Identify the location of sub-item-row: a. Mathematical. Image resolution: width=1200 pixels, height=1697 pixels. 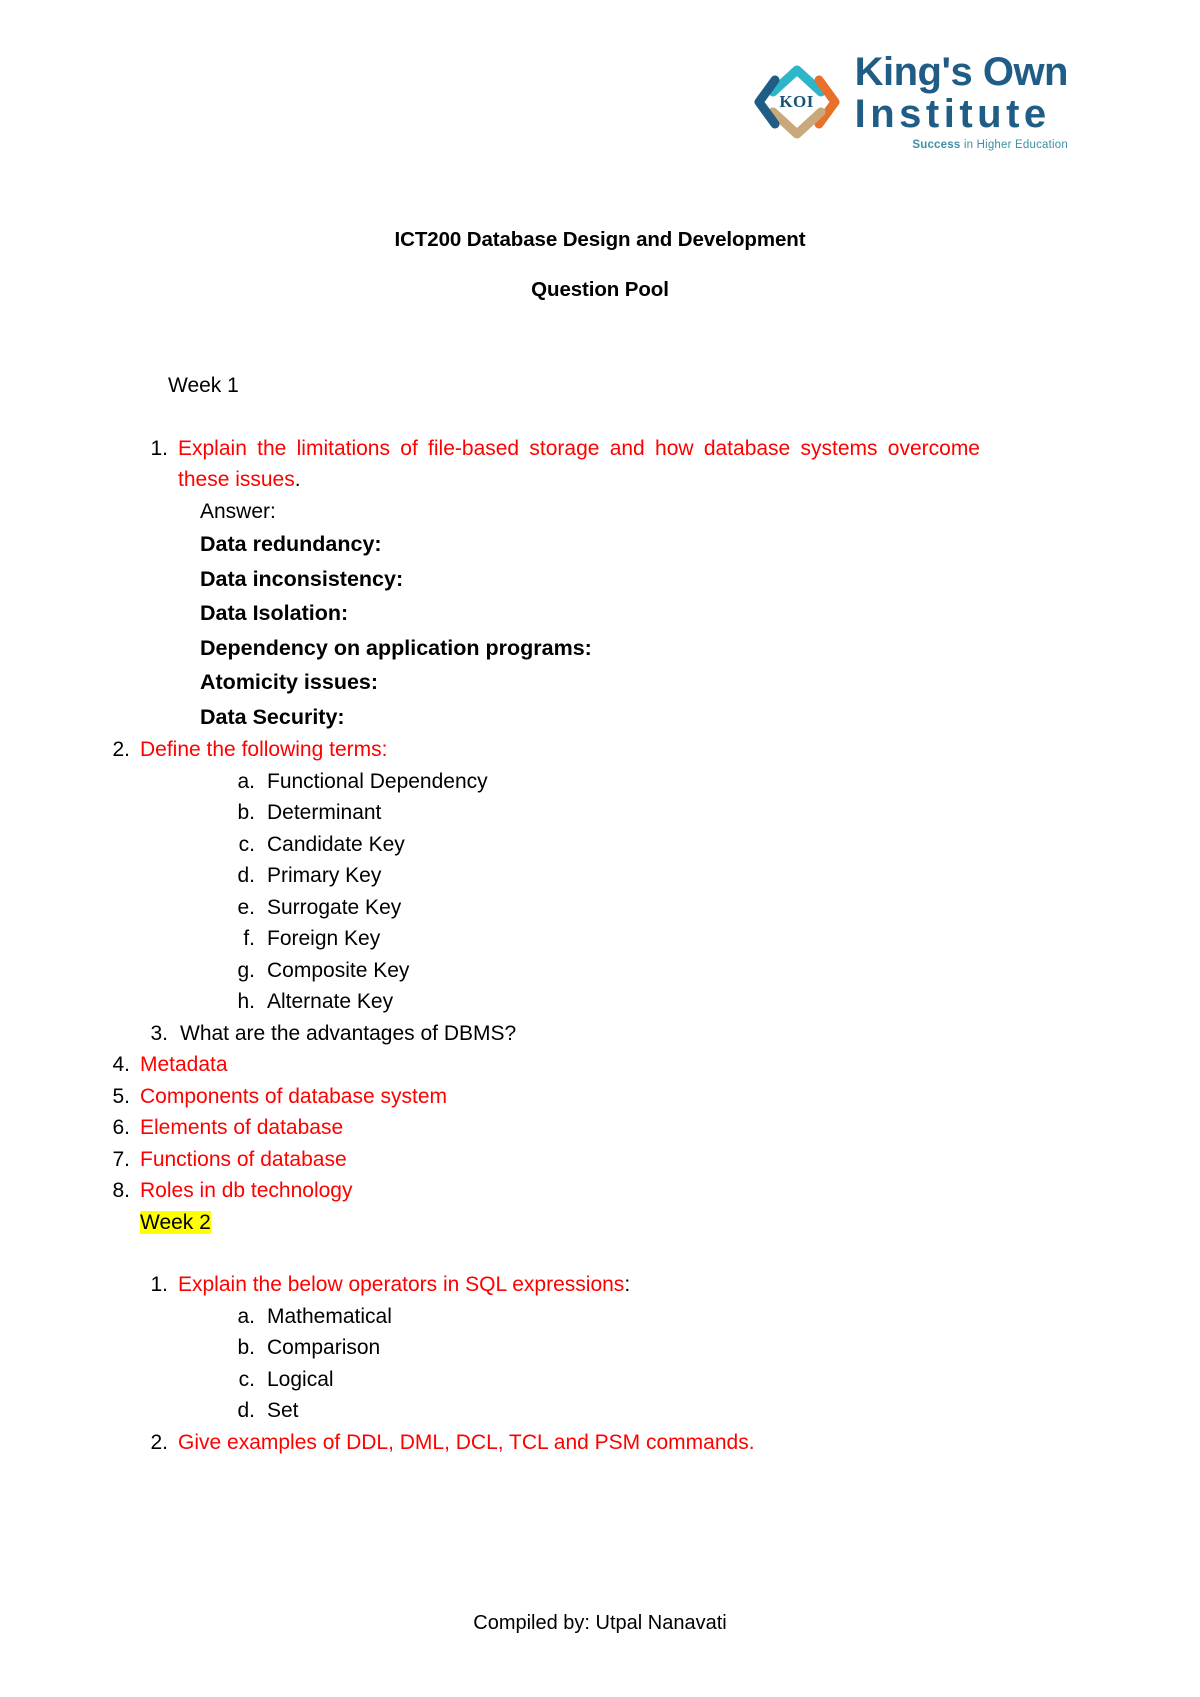
(600, 1317).